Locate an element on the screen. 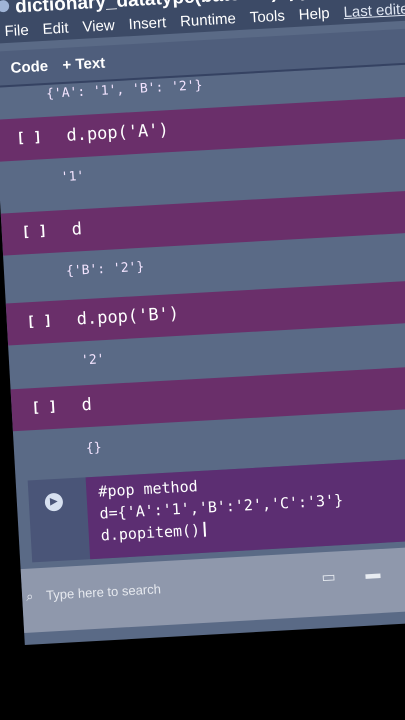 The image size is (405, 720). menu-file: File is located at coordinates (16, 33).